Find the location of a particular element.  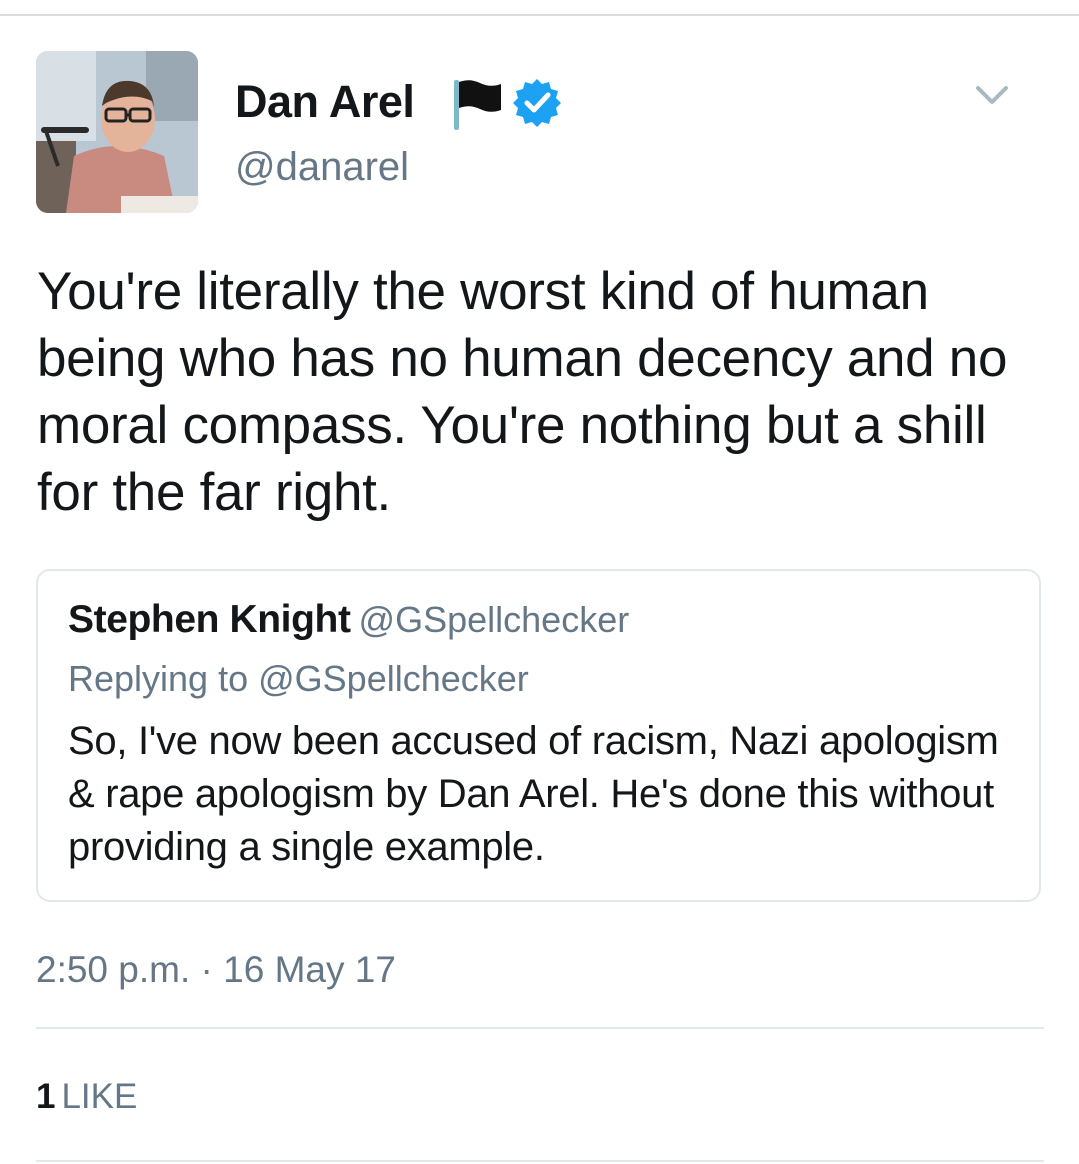

author-handle: @danarel is located at coordinates (322, 167).